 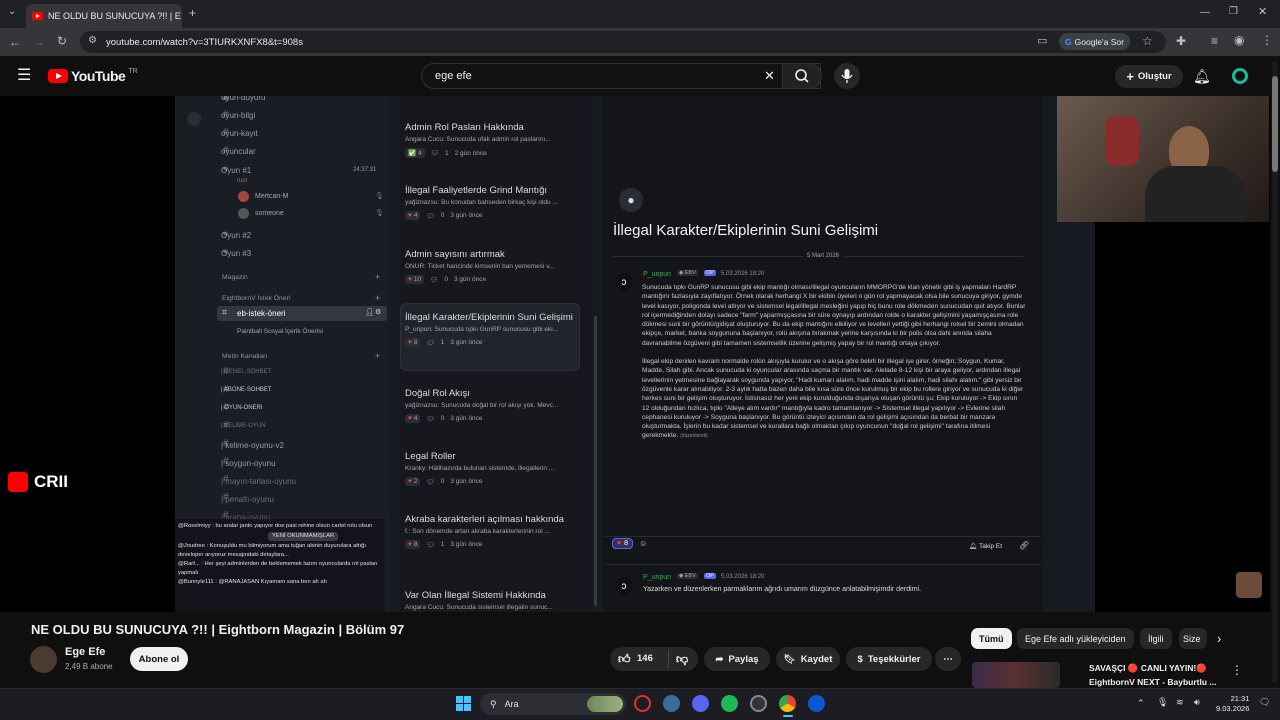 What do you see at coordinates (15, 42) in the screenshot?
I see `back-icon: ←` at bounding box center [15, 42].